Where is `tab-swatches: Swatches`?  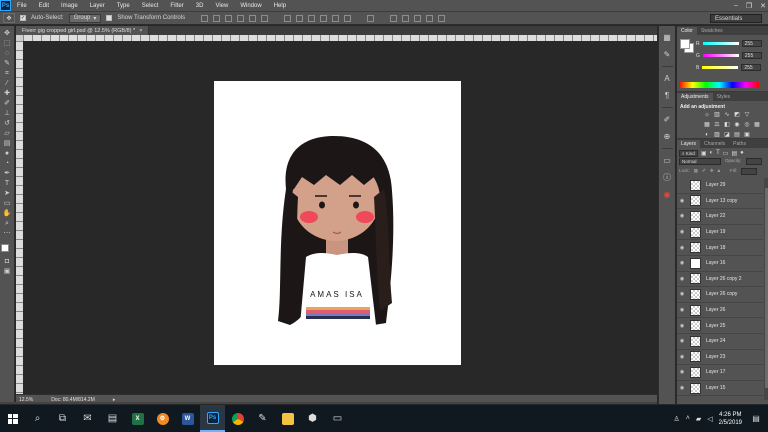 tab-swatches: Swatches is located at coordinates (712, 31).